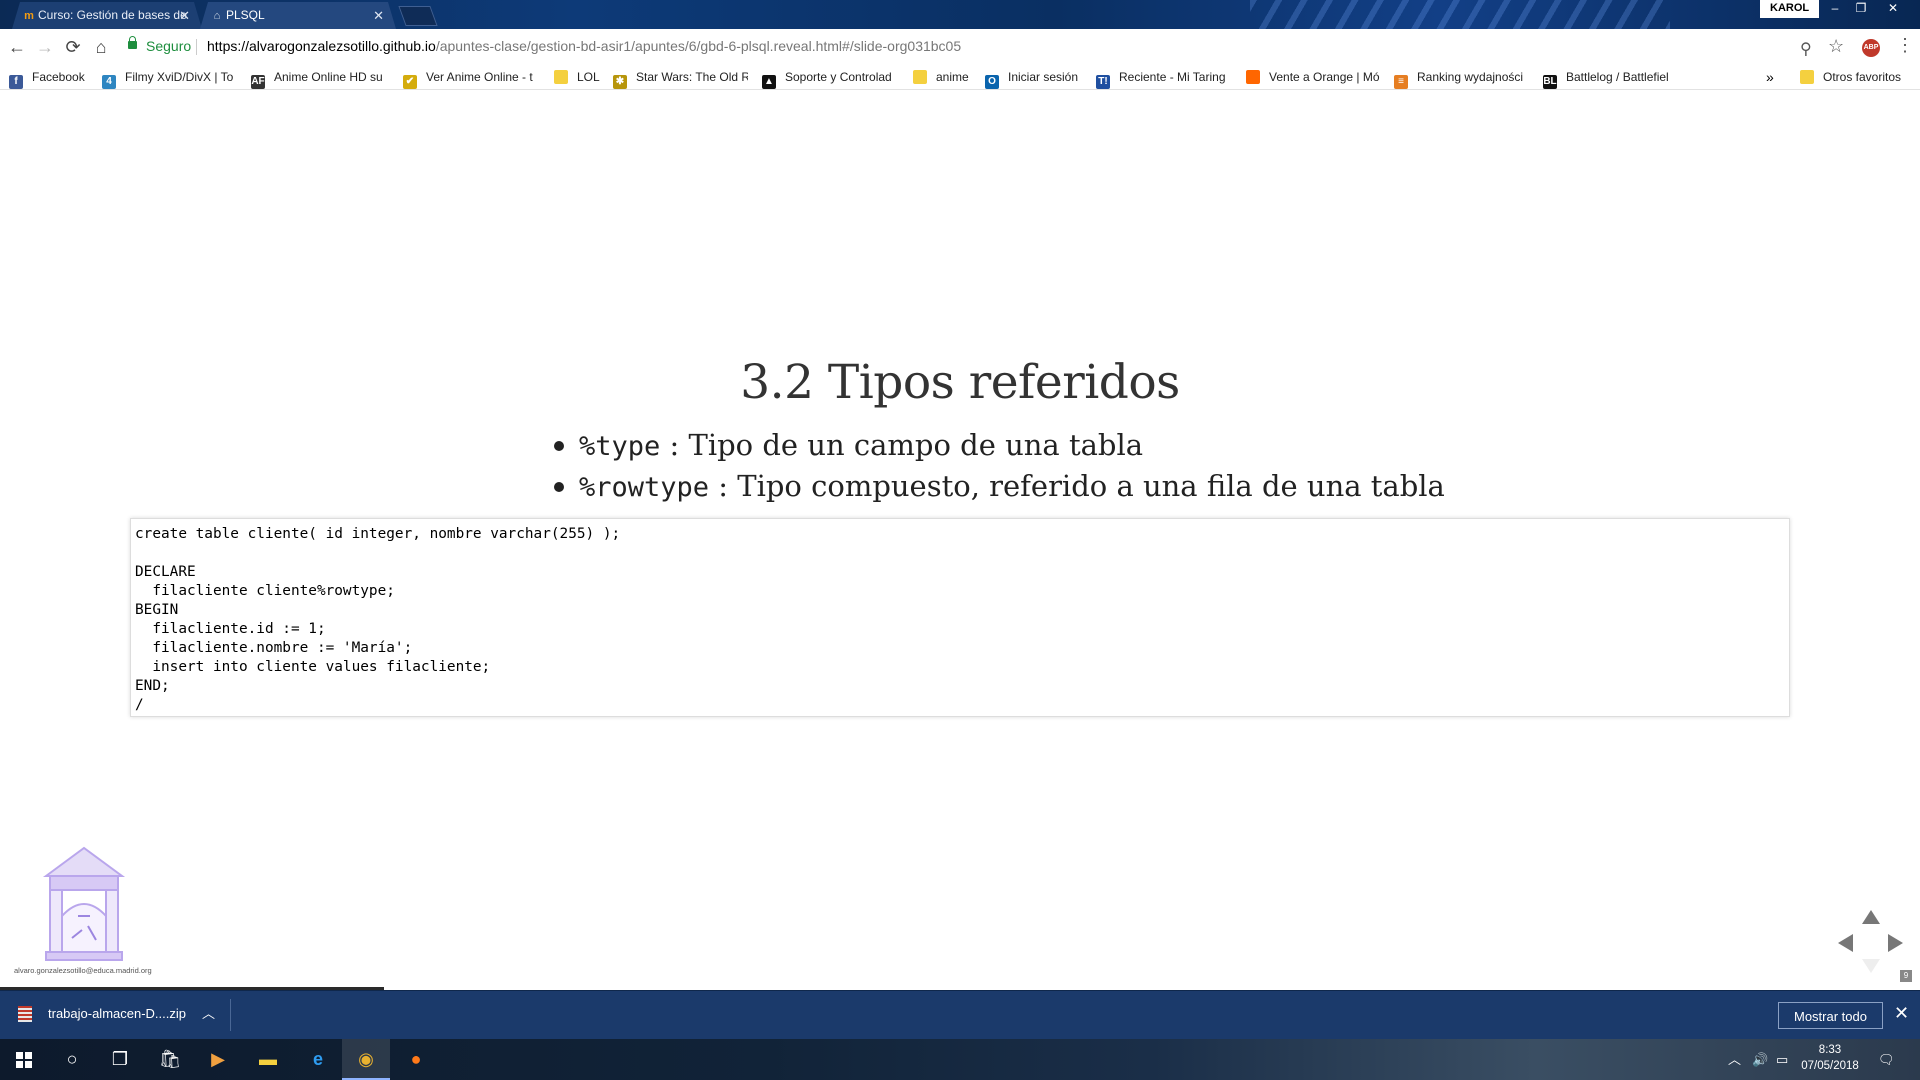  What do you see at coordinates (1043, 77) in the screenshot?
I see `bookmark-label: Iniciar sesión` at bounding box center [1043, 77].